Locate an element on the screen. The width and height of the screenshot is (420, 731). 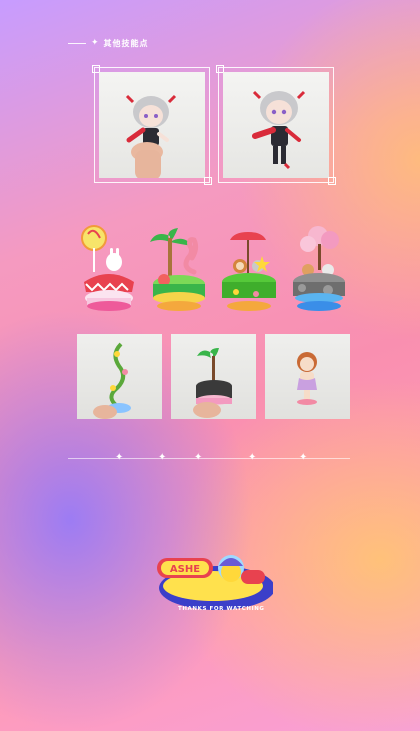
umbrella-garden-cake-icon is located at coordinates (249, 267).